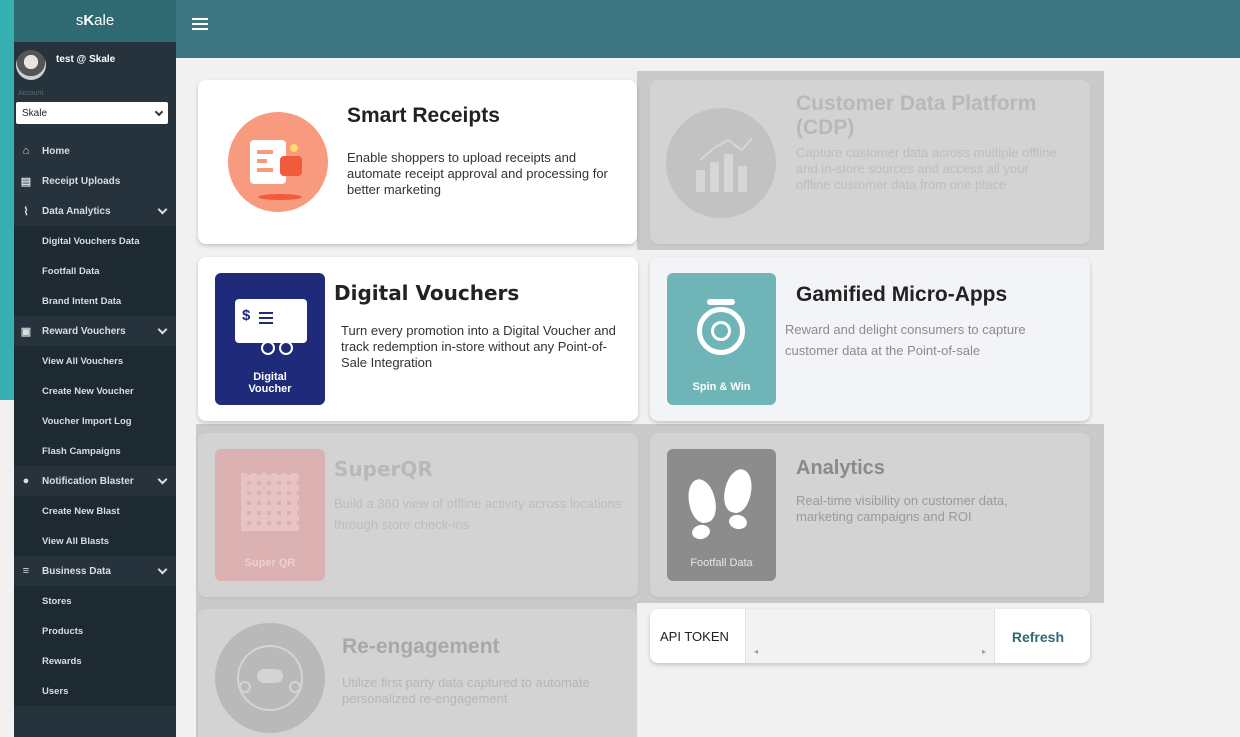  What do you see at coordinates (840, 468) in the screenshot?
I see `card-title: Analytics` at bounding box center [840, 468].